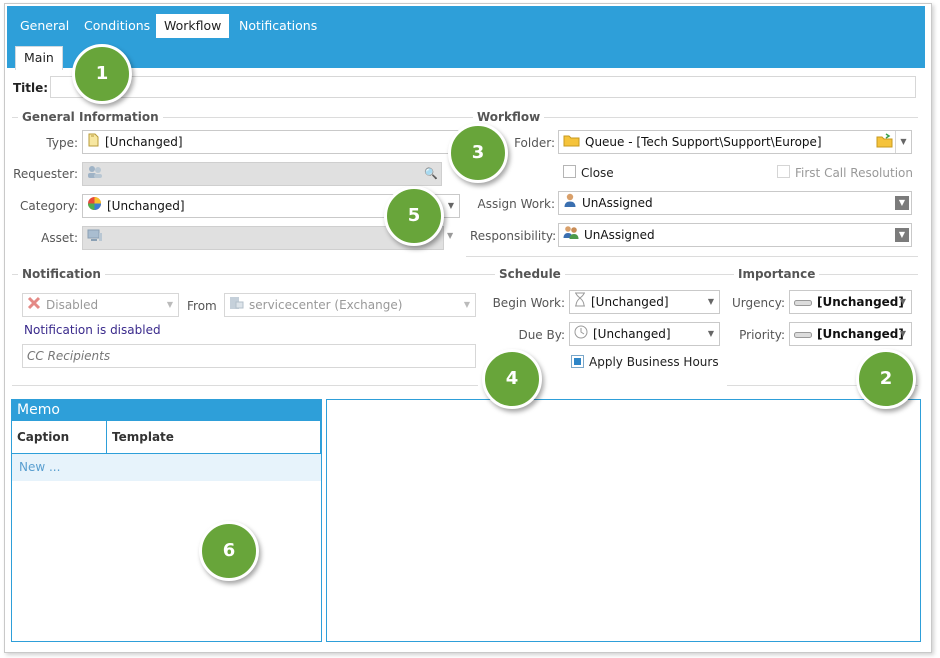 Image resolution: width=940 pixels, height=658 pixels. What do you see at coordinates (278, 26) in the screenshot?
I see `tab-notifications: Notifications` at bounding box center [278, 26].